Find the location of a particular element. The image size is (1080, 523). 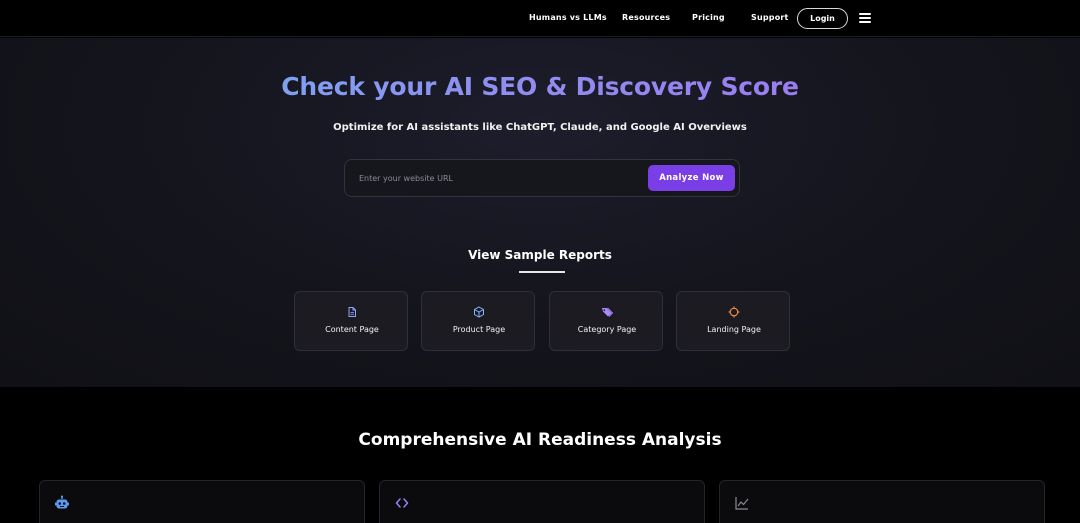

sample-card-content-page: Content Page is located at coordinates (351, 321).